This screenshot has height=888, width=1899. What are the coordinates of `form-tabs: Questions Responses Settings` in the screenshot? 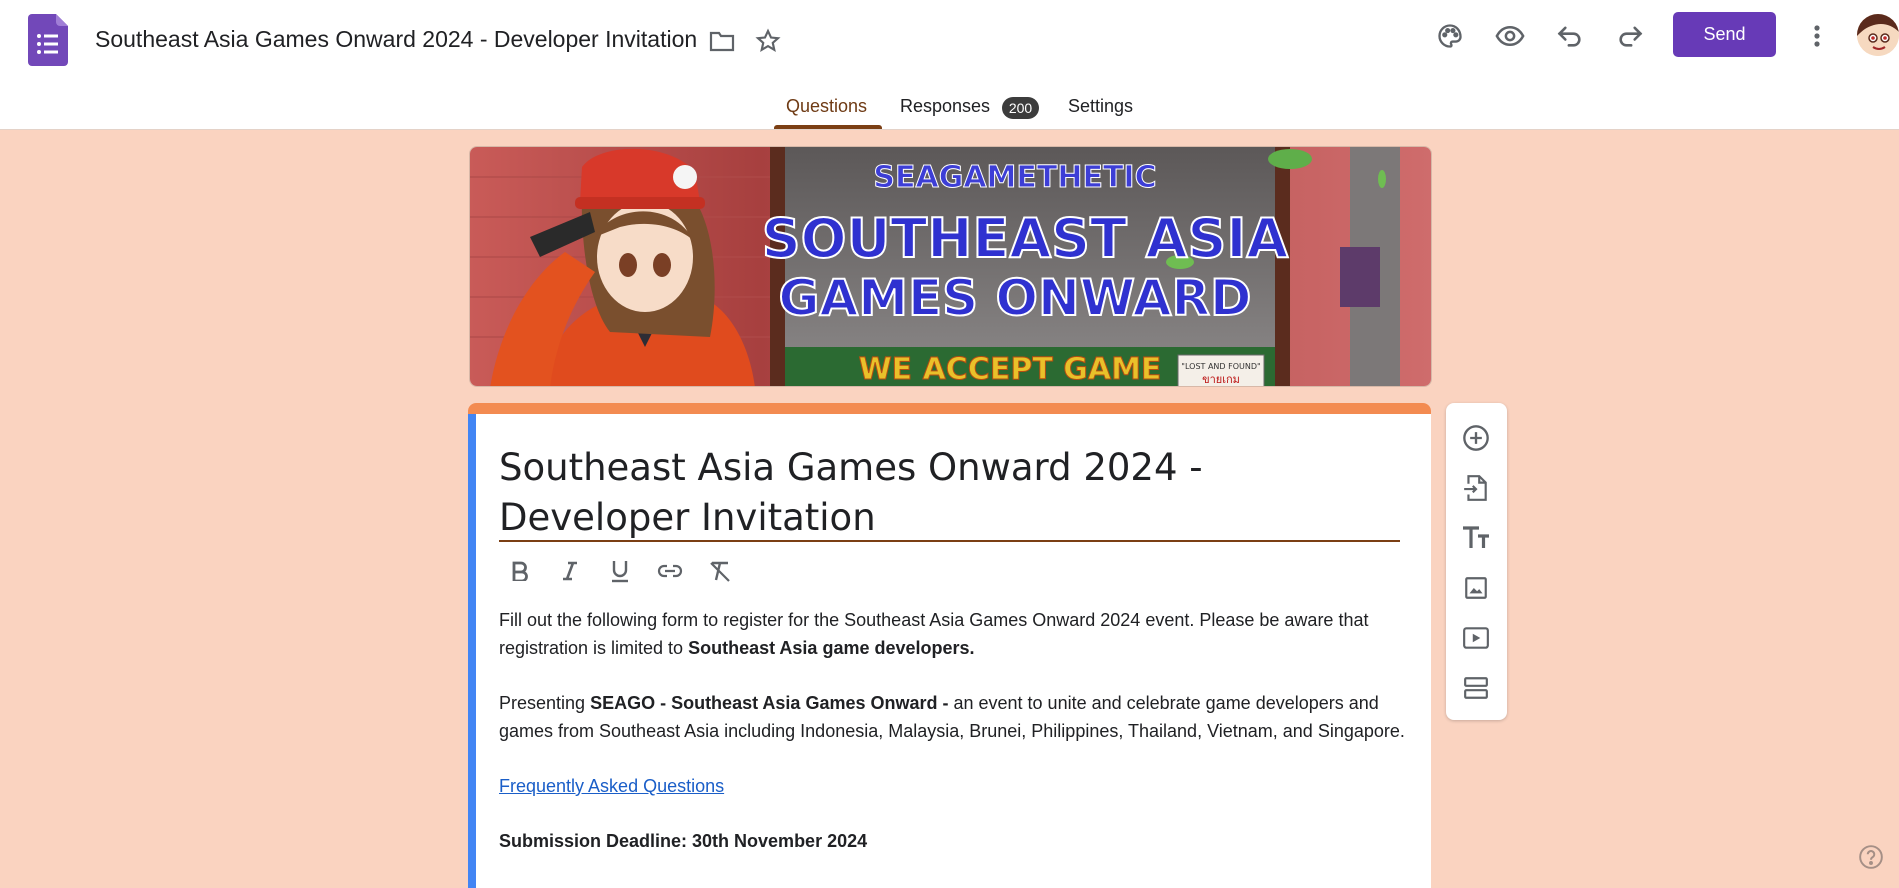 It's located at (949, 110).